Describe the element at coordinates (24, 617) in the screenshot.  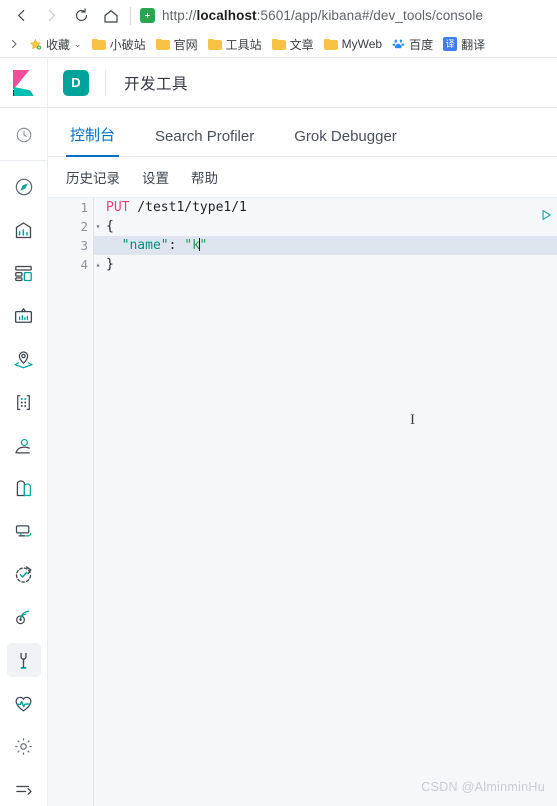
I see `sidebar-item-siem` at that location.